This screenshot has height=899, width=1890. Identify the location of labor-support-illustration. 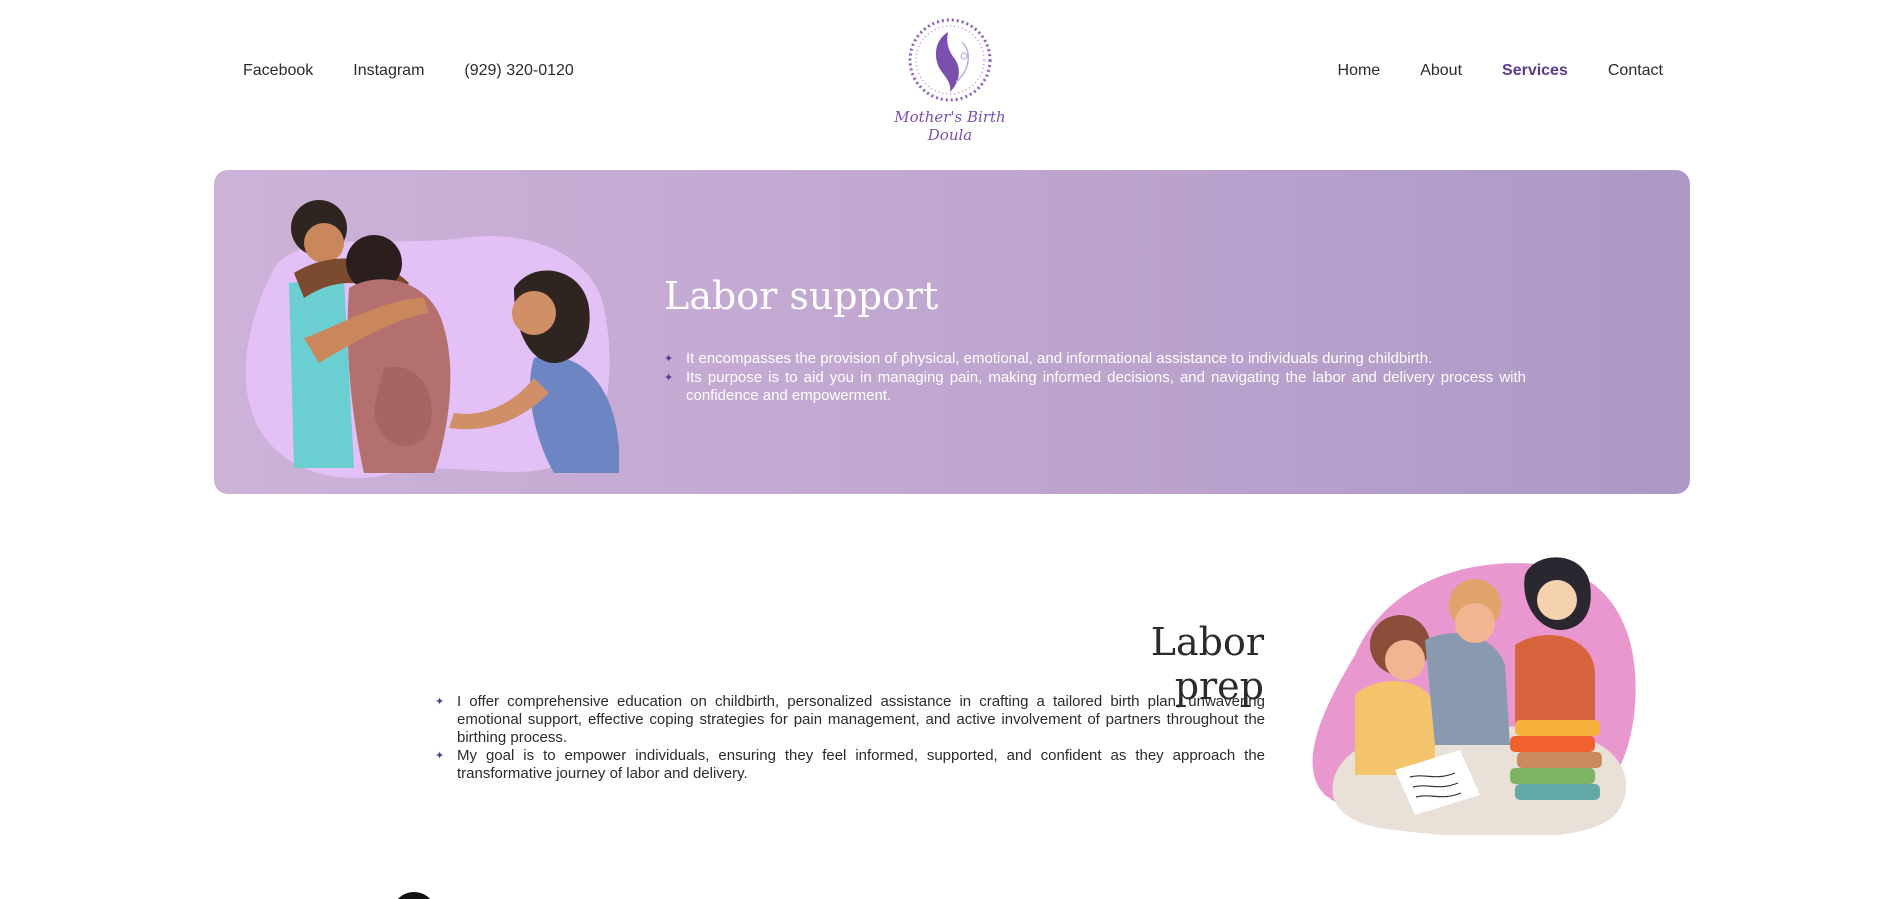
(432, 339).